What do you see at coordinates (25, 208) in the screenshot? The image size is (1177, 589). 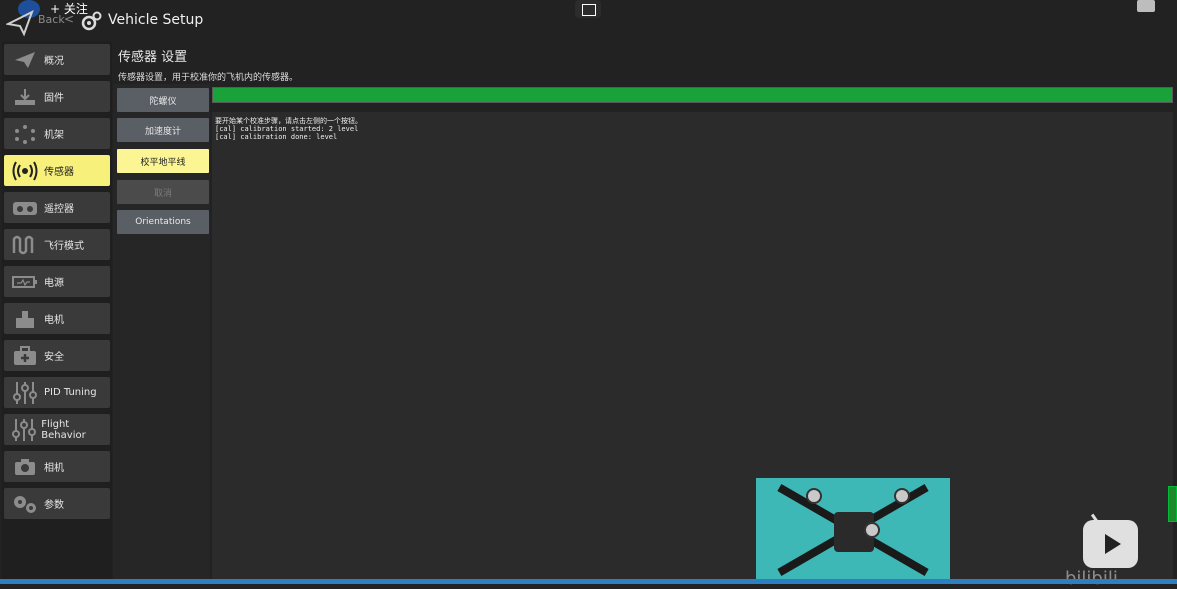 I see `remote-control-icon` at bounding box center [25, 208].